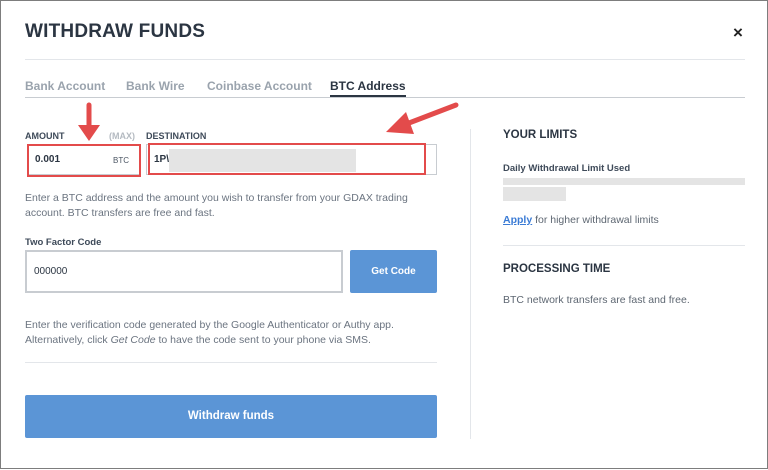  I want to click on withdraw-funds-button: Withdraw funds, so click(231, 416).